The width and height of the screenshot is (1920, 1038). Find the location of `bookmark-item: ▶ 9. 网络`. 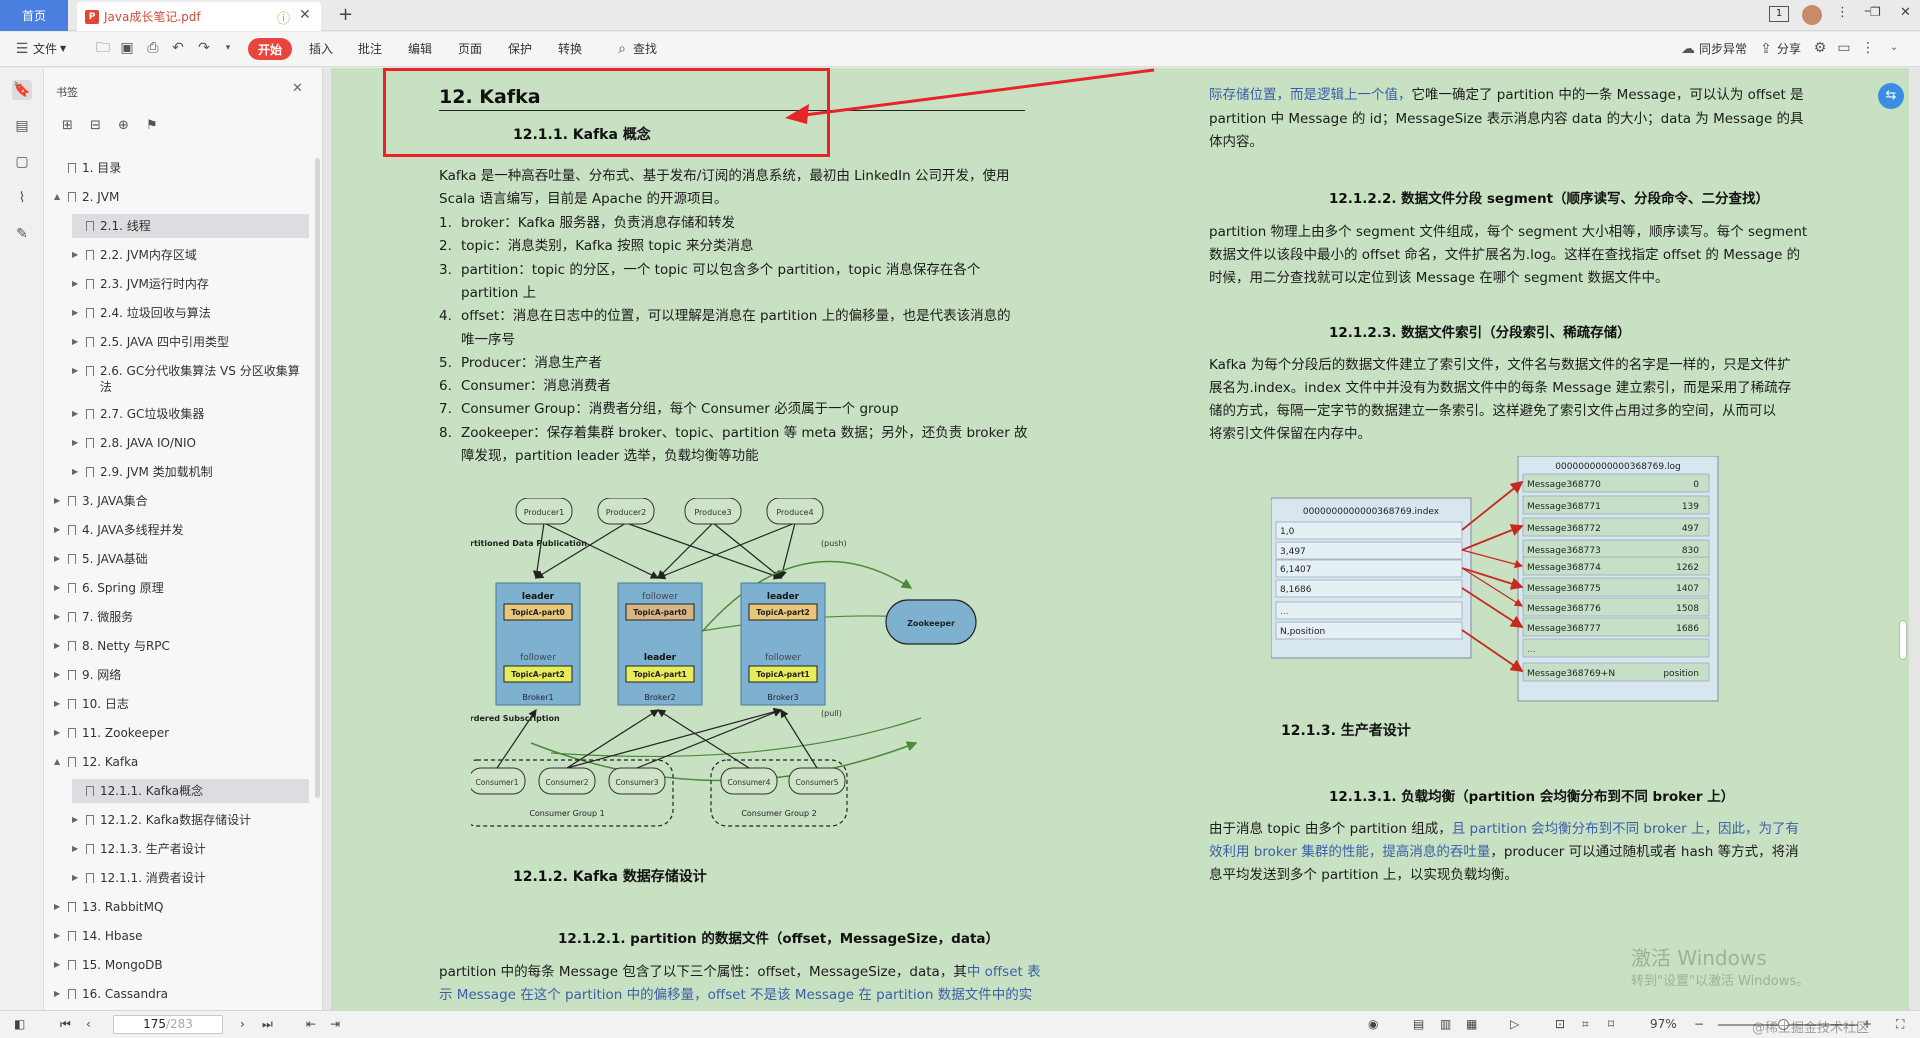

bookmark-item: ▶ 9. 网络 is located at coordinates (181, 675).